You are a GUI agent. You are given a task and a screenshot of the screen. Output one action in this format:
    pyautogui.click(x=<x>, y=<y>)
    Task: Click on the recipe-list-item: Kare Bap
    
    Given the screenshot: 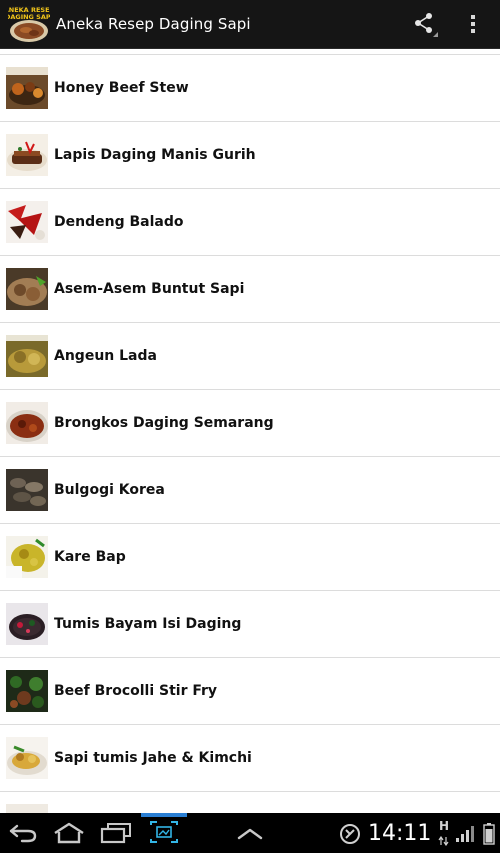 What is the action you would take?
    pyautogui.click(x=250, y=557)
    